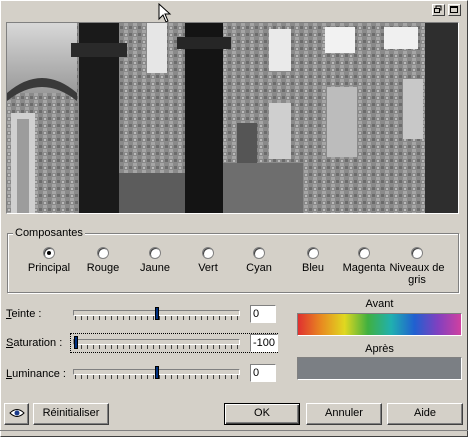 This screenshot has height=437, width=468. I want to click on radio-cyan, so click(259, 253).